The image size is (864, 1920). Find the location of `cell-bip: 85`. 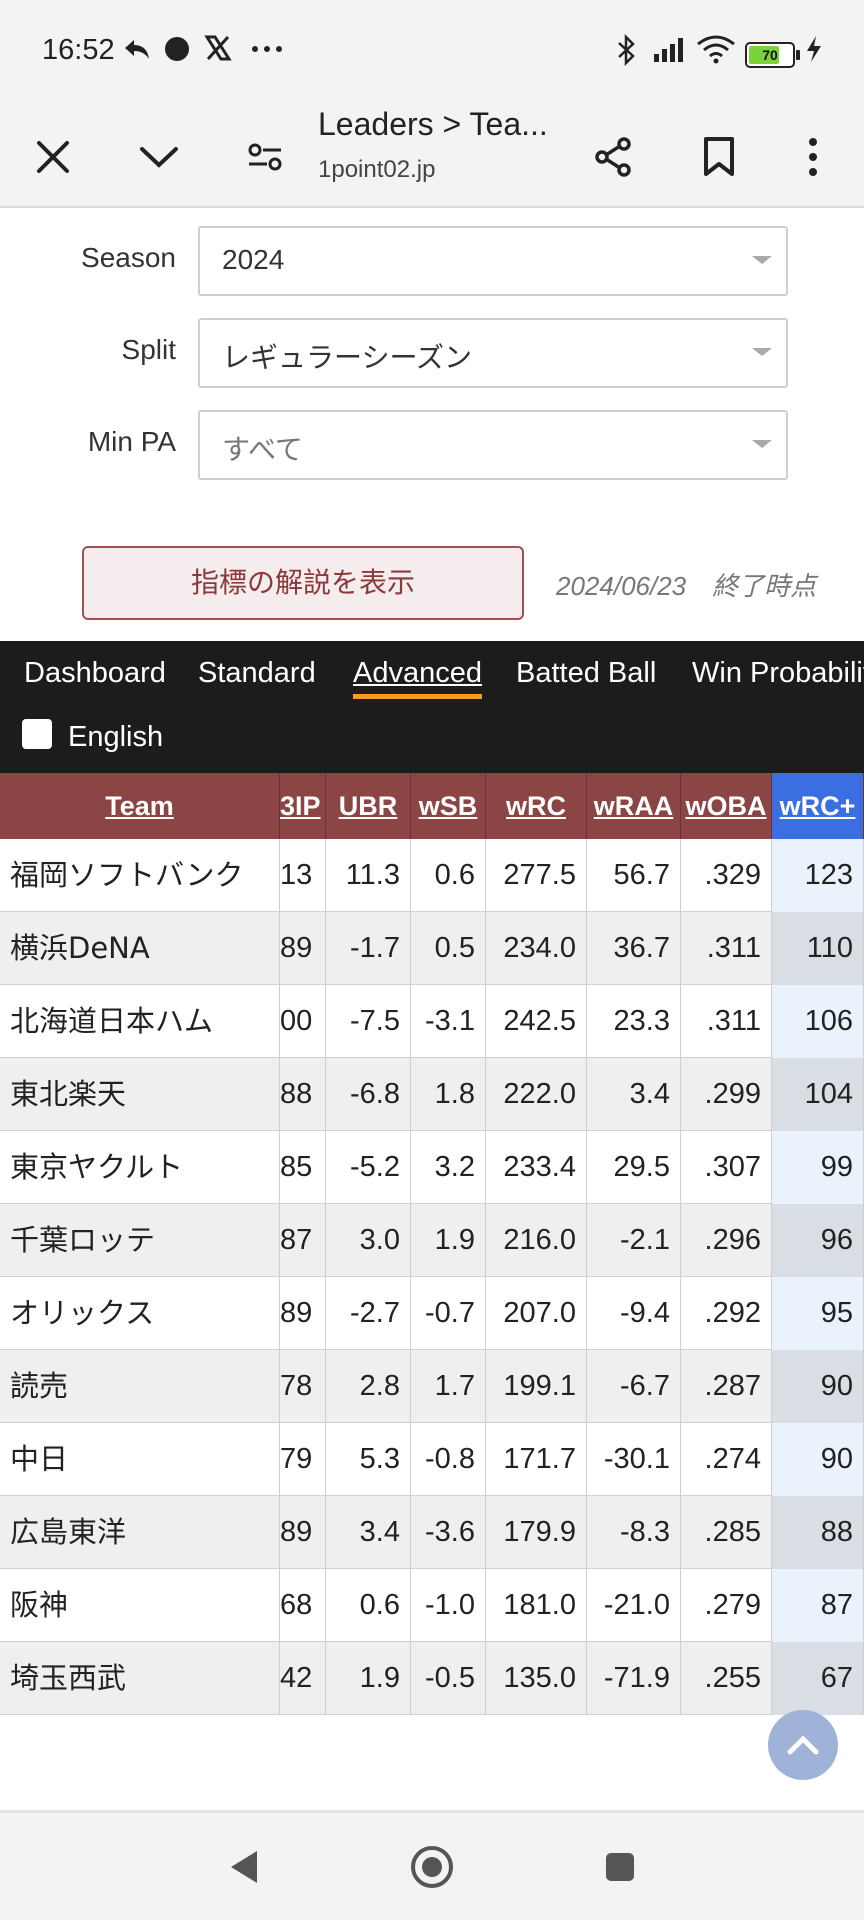

cell-bip: 85 is located at coordinates (303, 1167).